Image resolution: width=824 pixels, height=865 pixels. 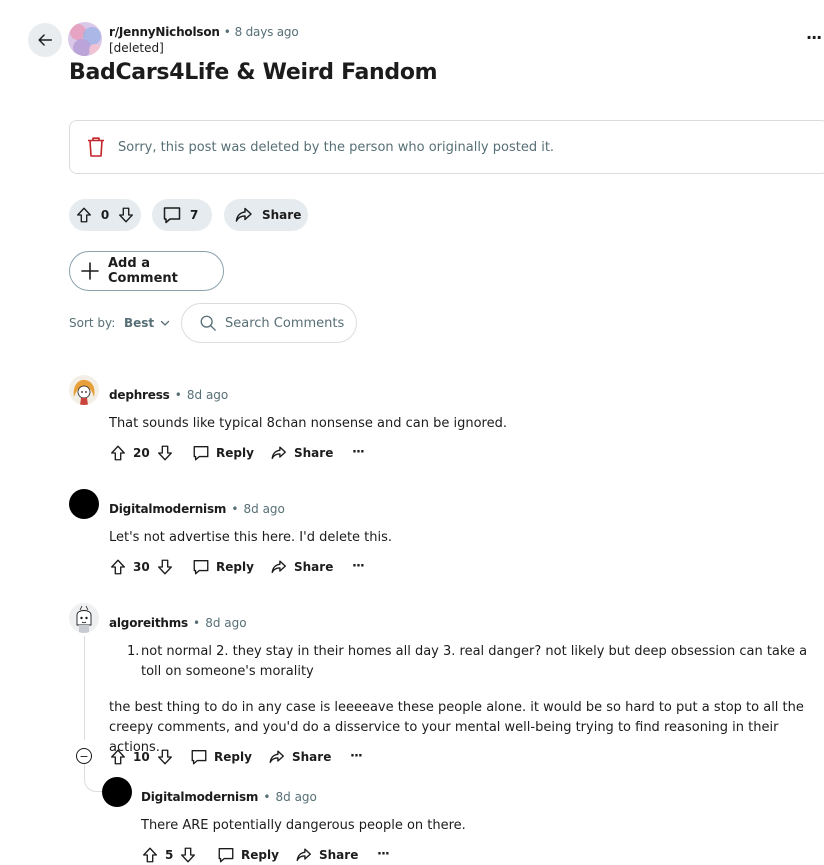 What do you see at coordinates (194, 215) in the screenshot?
I see `comment-count: 7` at bounding box center [194, 215].